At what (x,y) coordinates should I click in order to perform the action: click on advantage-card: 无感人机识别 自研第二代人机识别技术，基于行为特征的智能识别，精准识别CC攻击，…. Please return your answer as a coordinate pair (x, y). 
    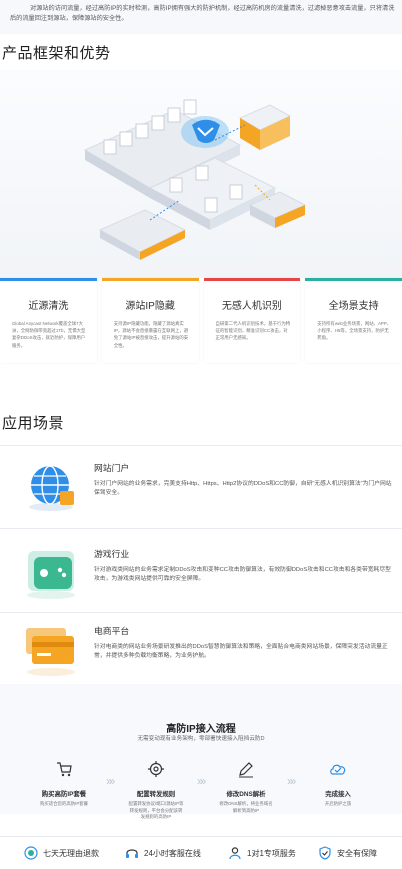
    Looking at the image, I should click on (252, 320).